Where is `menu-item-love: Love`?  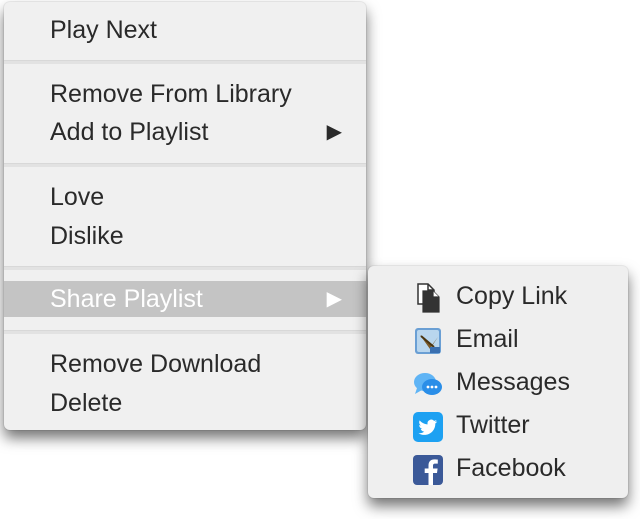 menu-item-love: Love is located at coordinates (185, 197).